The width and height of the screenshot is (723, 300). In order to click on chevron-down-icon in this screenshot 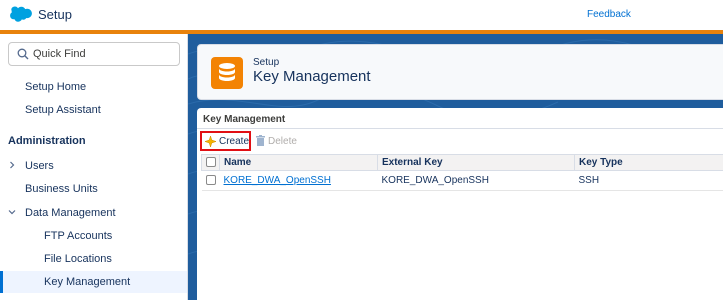, I will do `click(12, 212)`.